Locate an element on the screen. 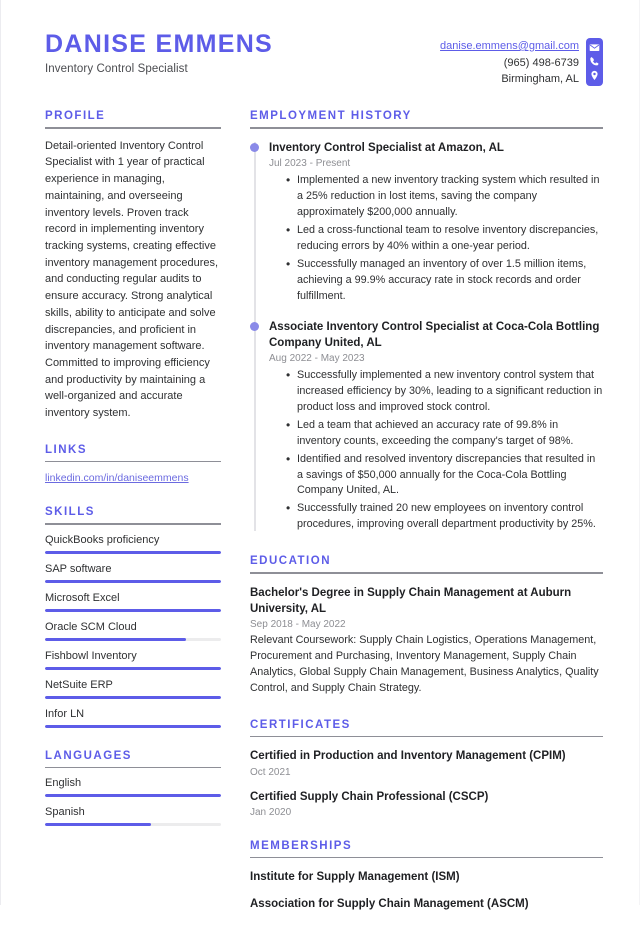 This screenshot has height=934, width=640. link-item: linkedin.com/in/daniseemmens is located at coordinates (133, 478).